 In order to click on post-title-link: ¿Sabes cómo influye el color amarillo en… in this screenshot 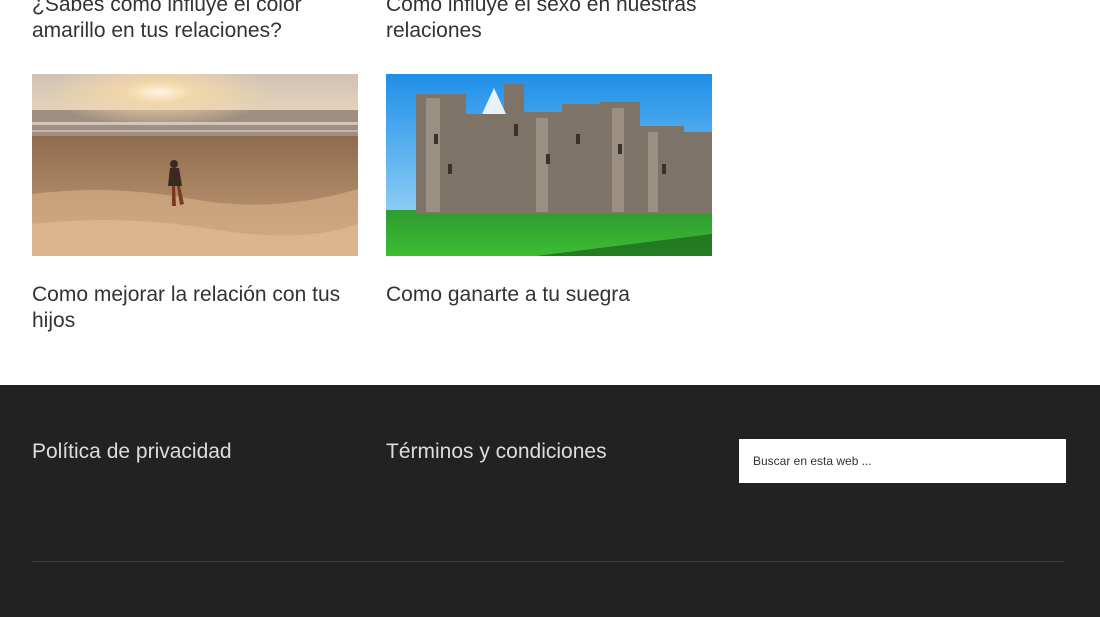, I will do `click(195, 22)`.